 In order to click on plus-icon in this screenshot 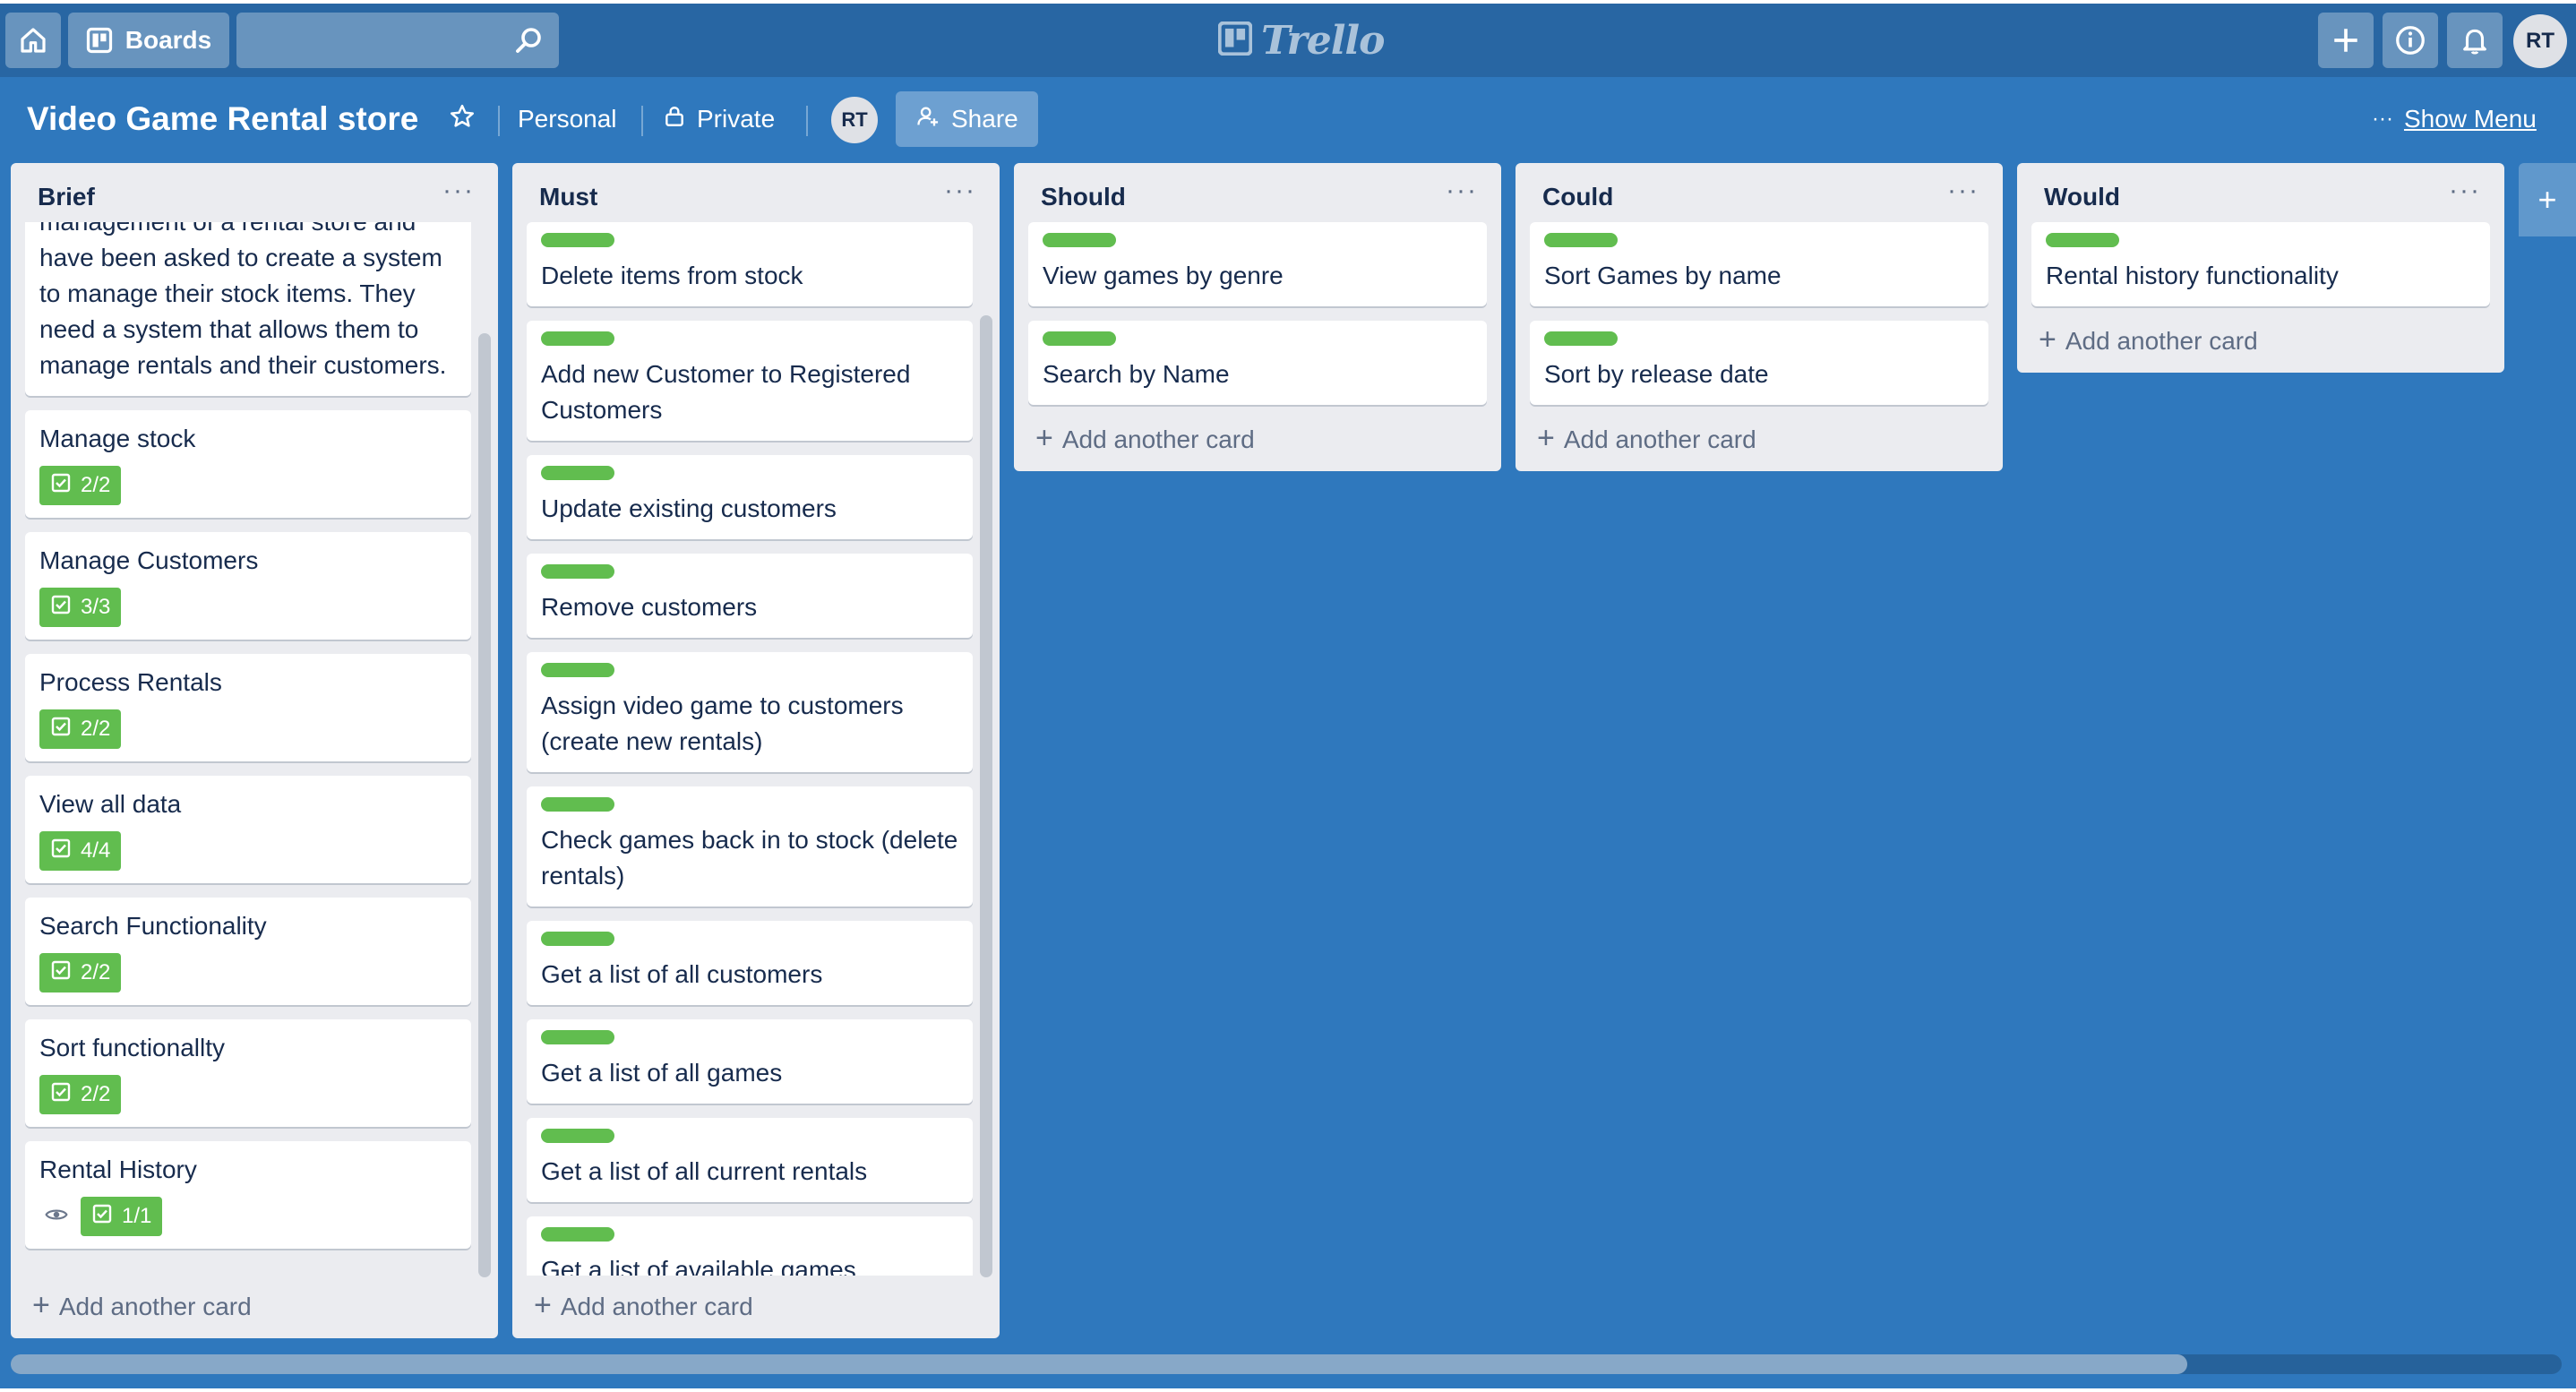, I will do `click(2346, 40)`.